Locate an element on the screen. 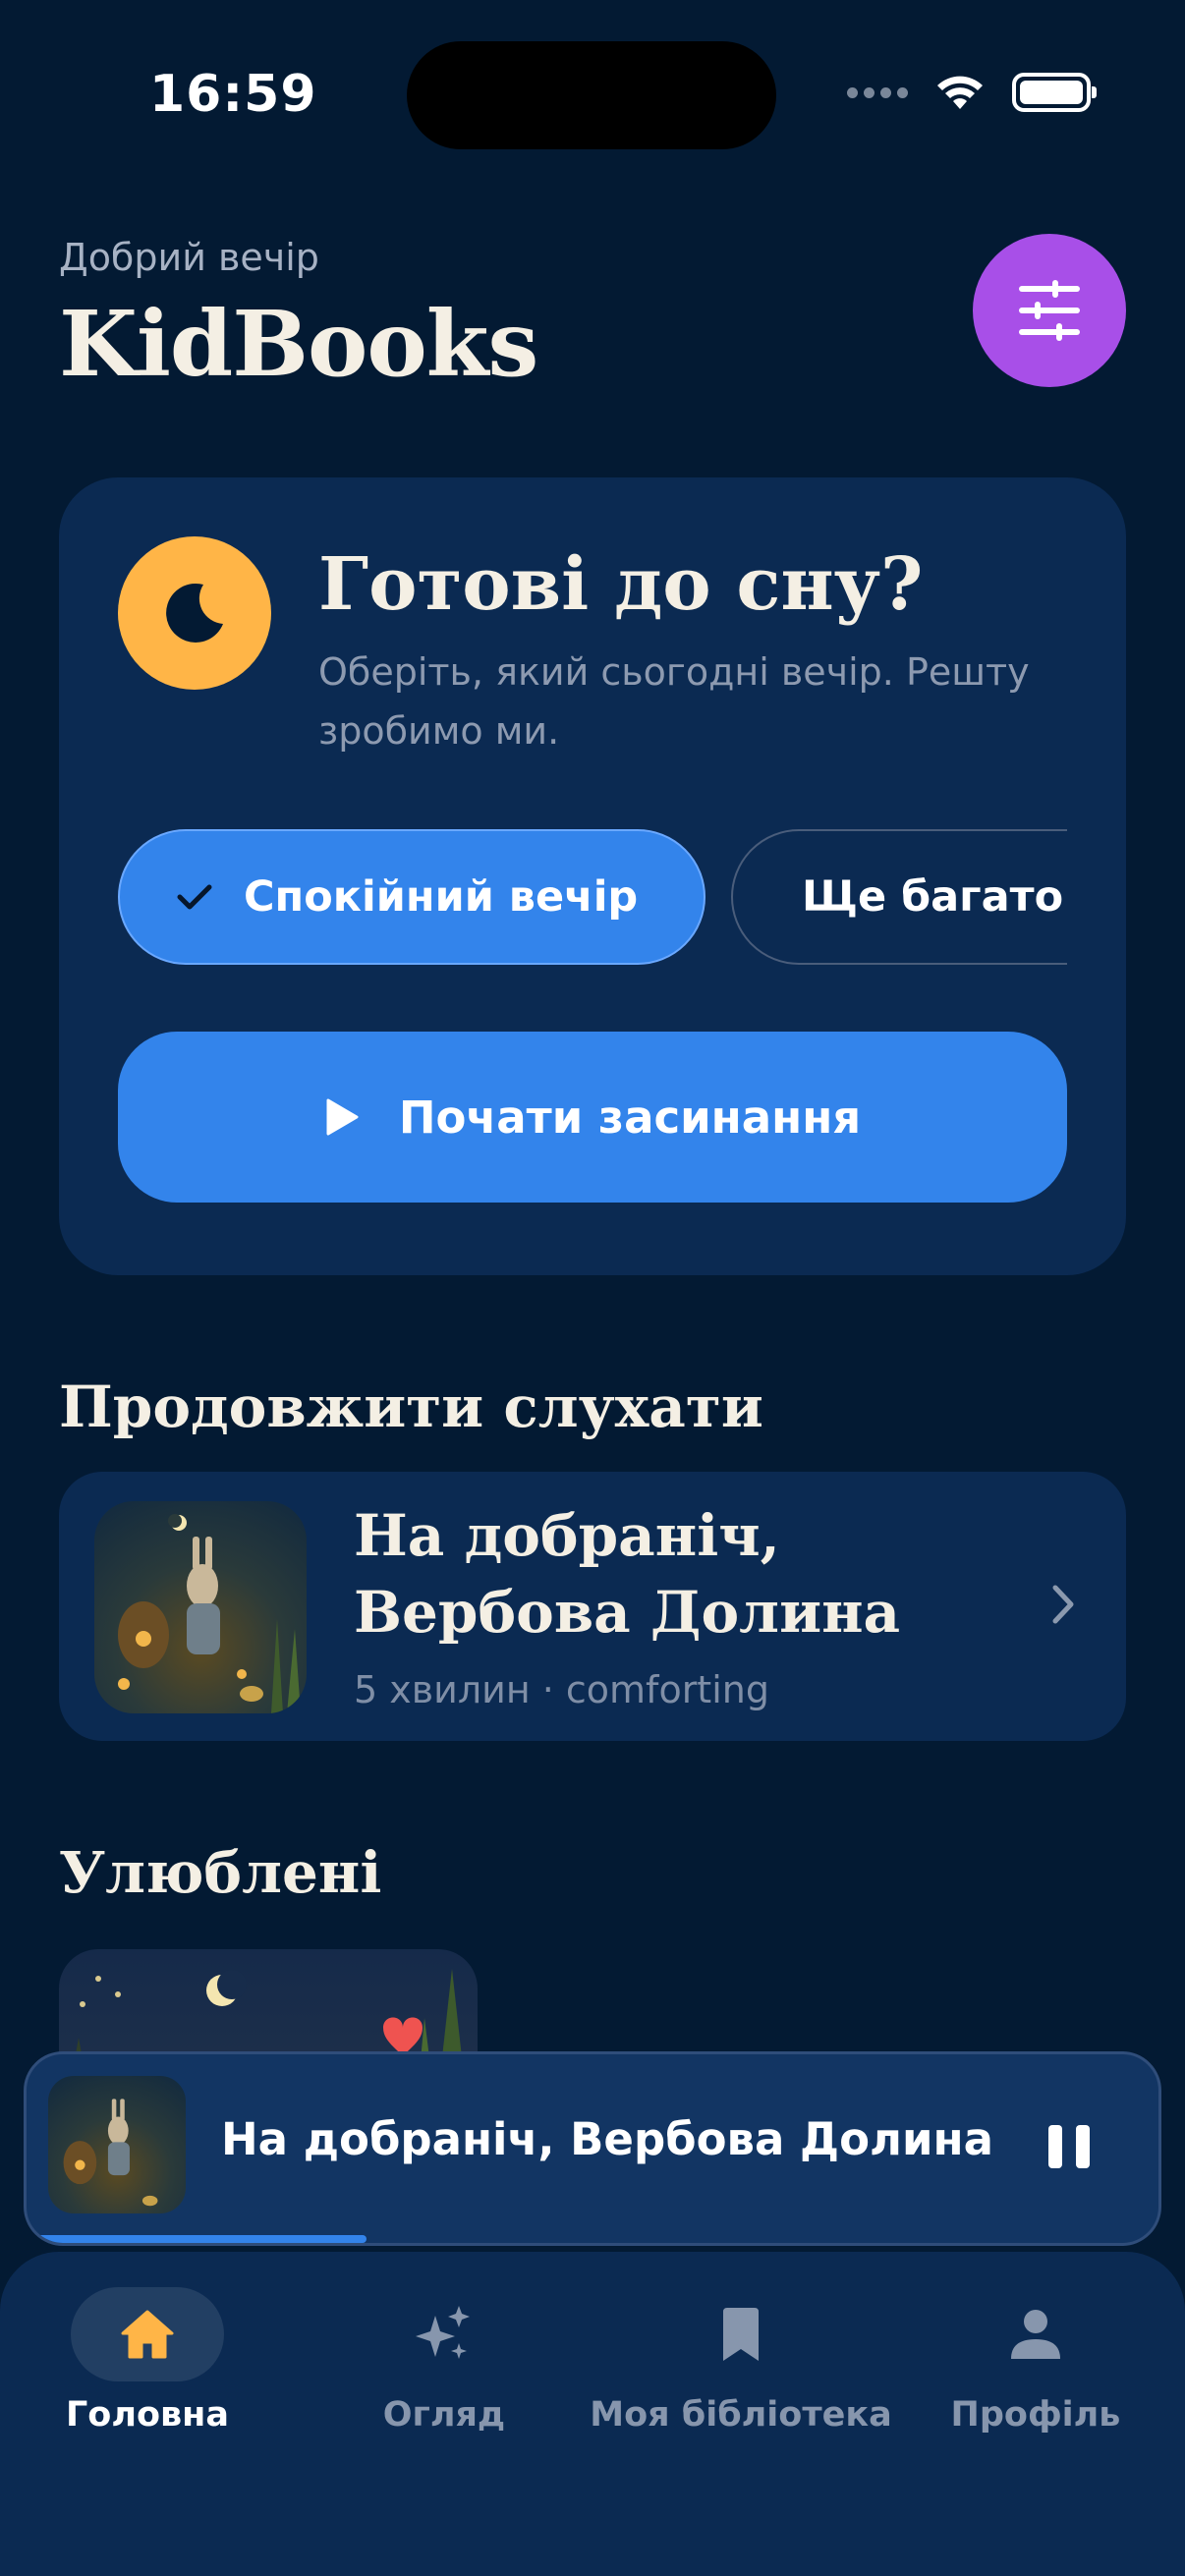 This screenshot has height=2576, width=1185. dynamic-island is located at coordinates (592, 95).